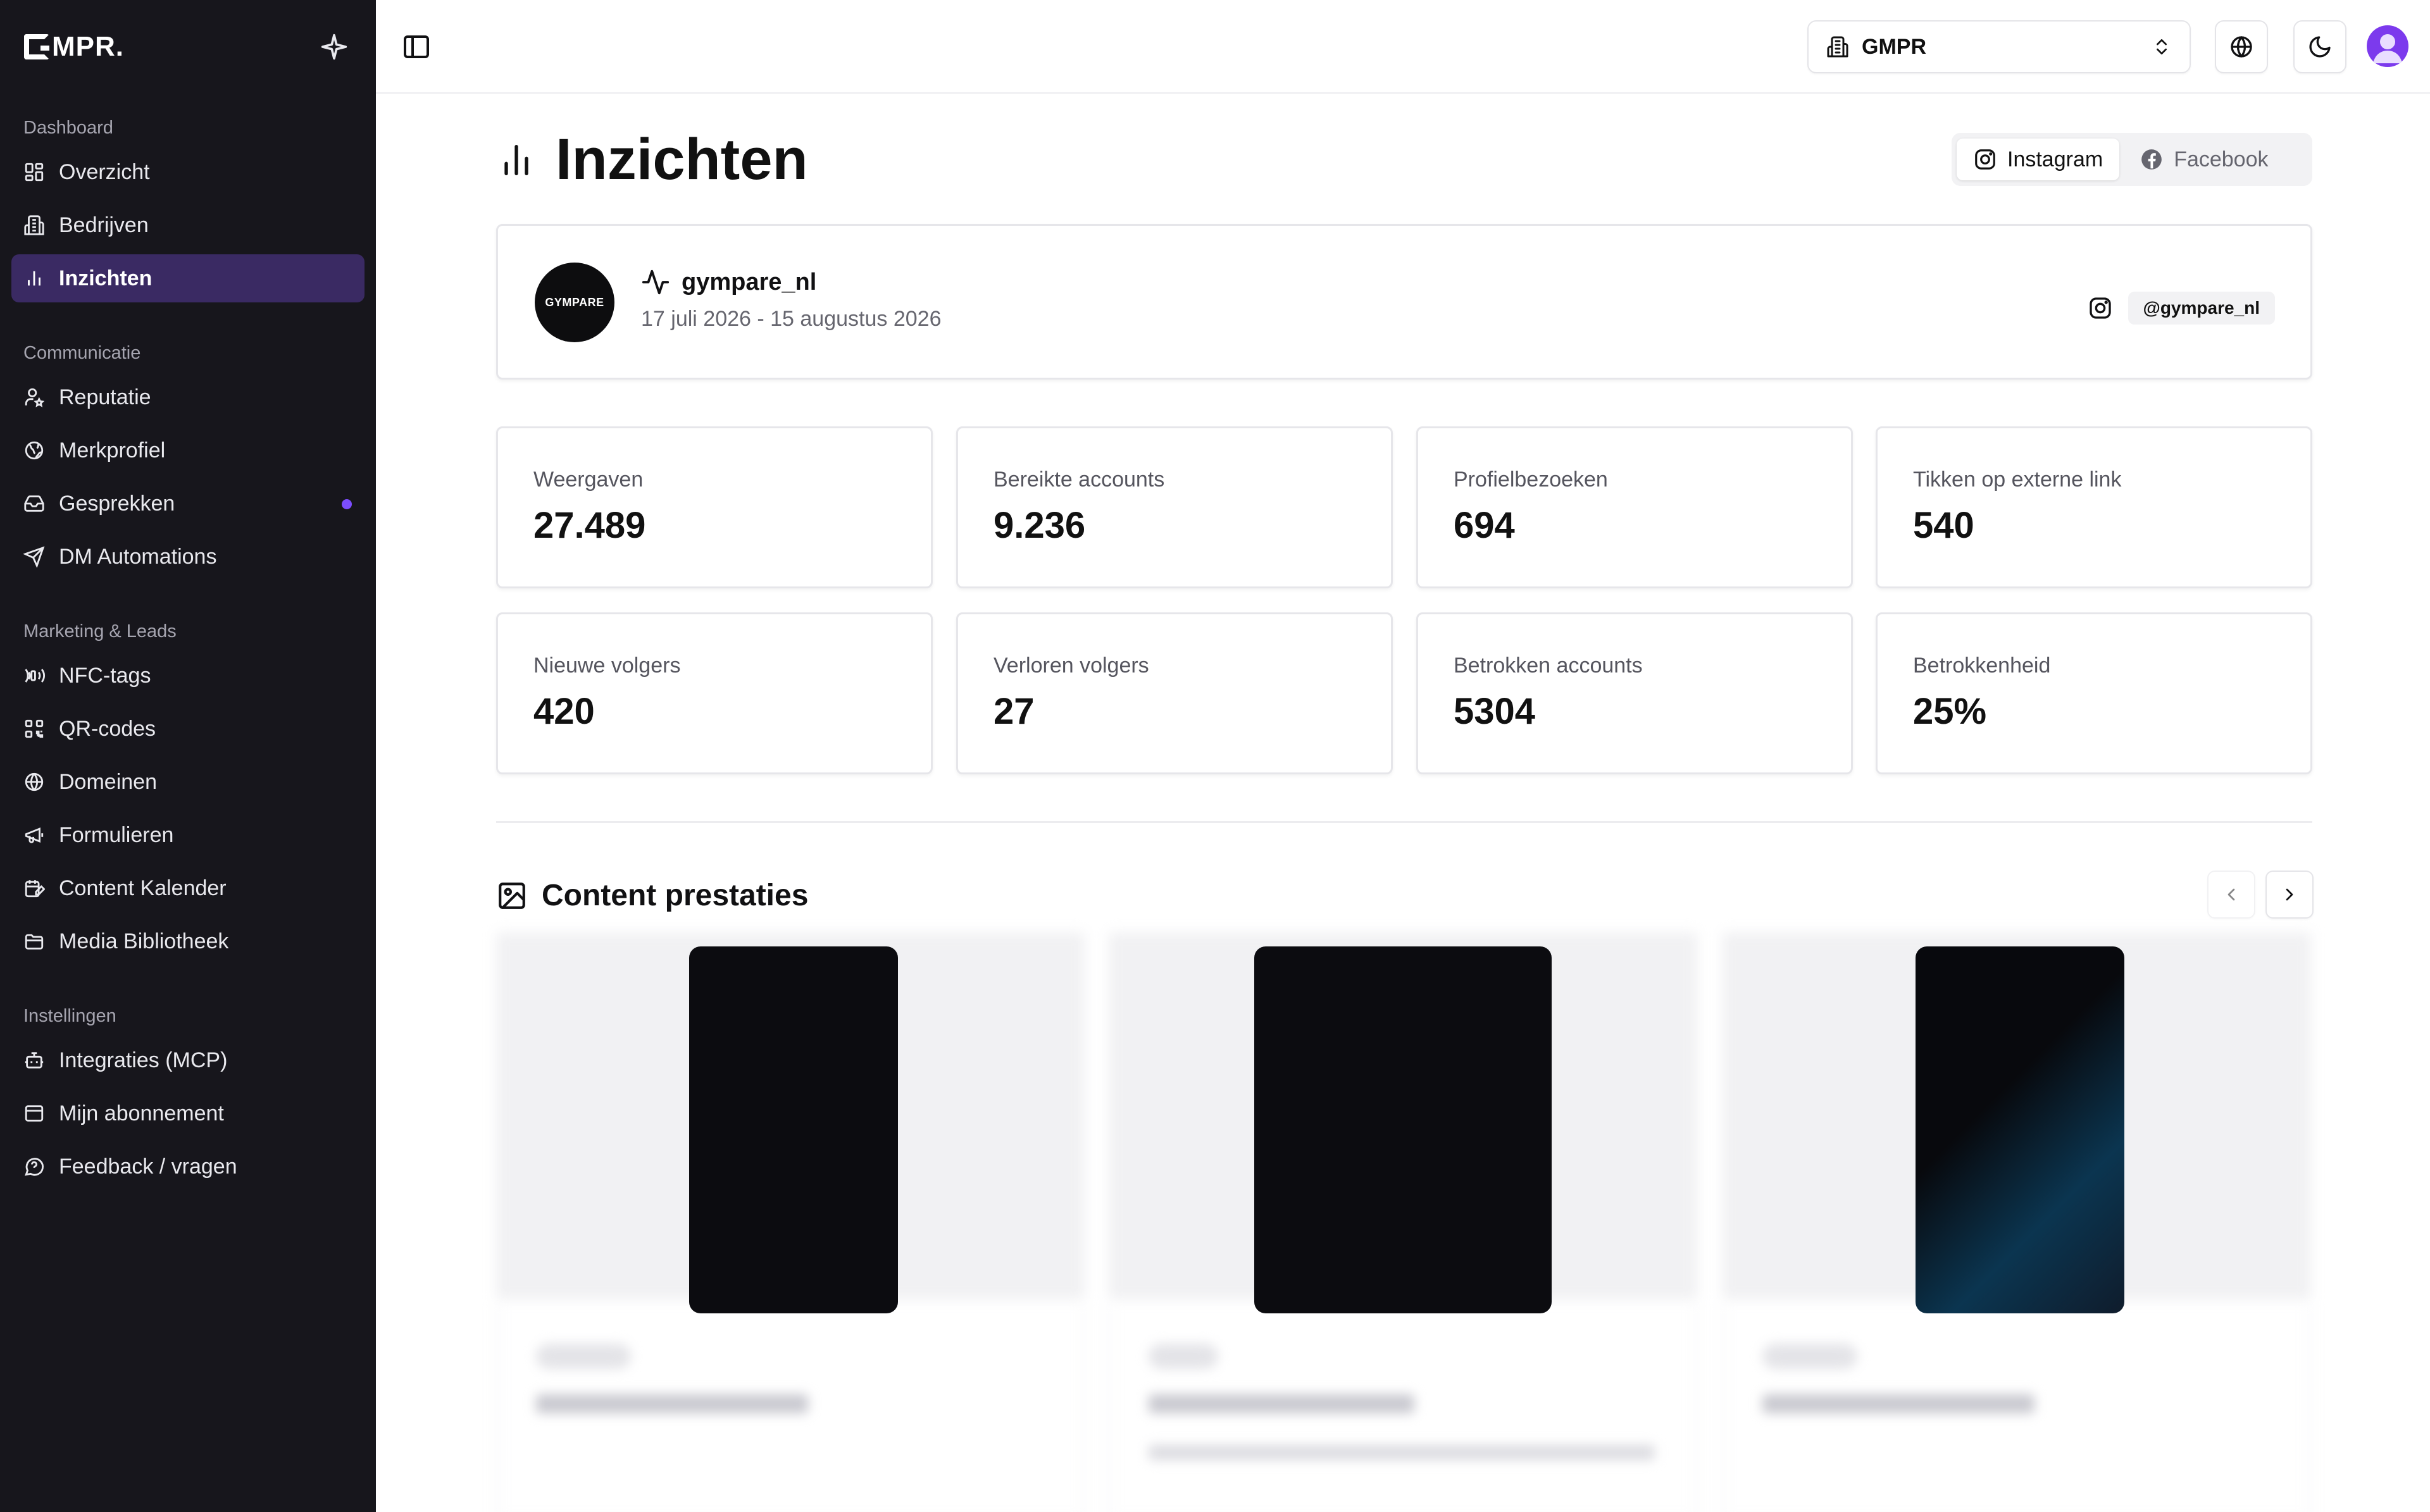 The width and height of the screenshot is (2430, 1512). I want to click on content-card-body, so click(1403, 1409).